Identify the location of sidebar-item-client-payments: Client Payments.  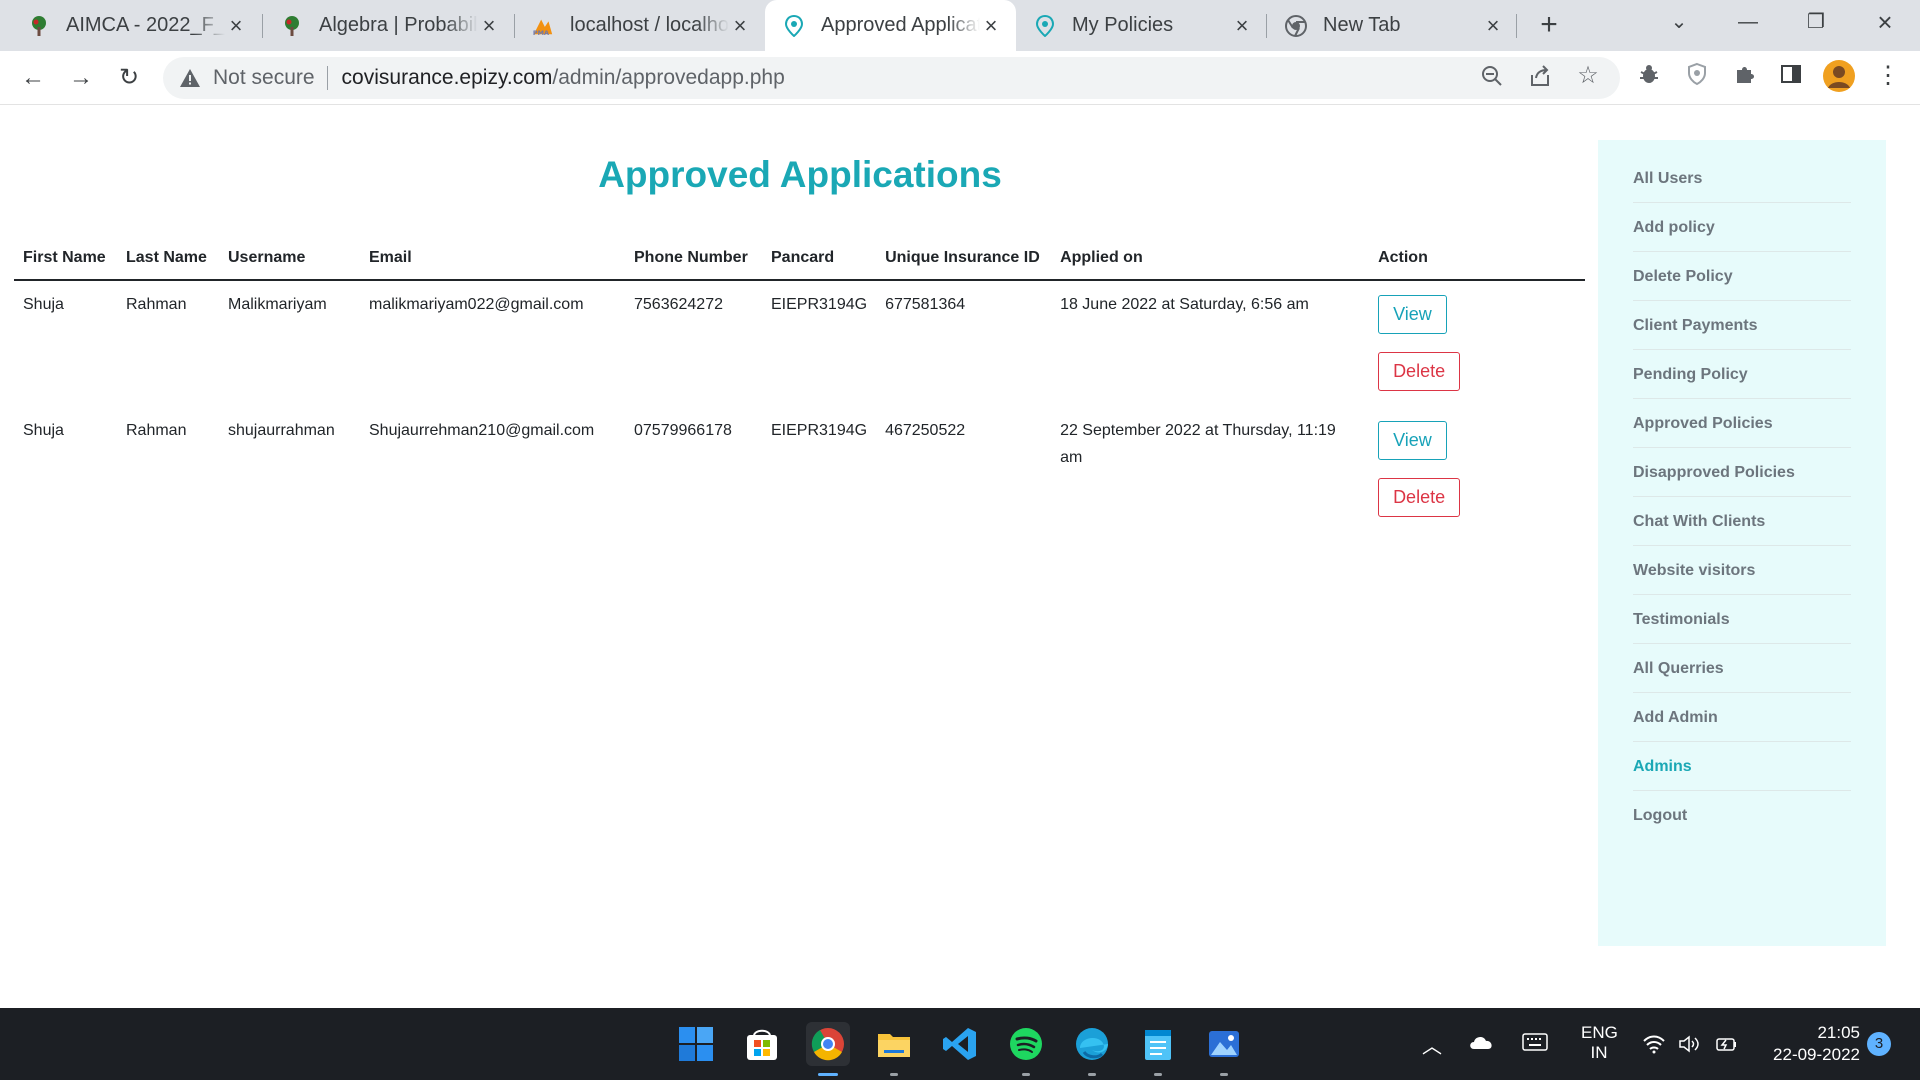
(1742, 325).